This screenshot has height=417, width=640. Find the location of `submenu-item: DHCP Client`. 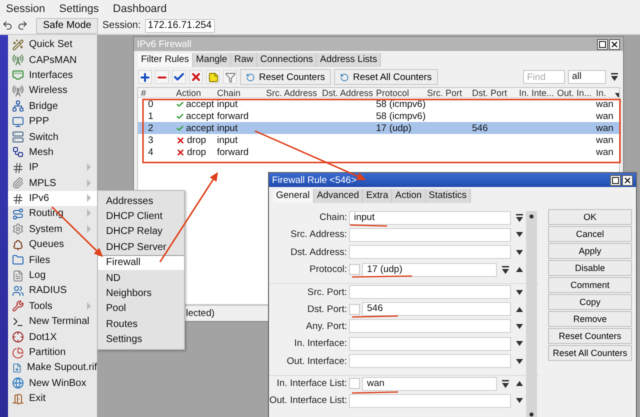

submenu-item: DHCP Client is located at coordinates (141, 216).